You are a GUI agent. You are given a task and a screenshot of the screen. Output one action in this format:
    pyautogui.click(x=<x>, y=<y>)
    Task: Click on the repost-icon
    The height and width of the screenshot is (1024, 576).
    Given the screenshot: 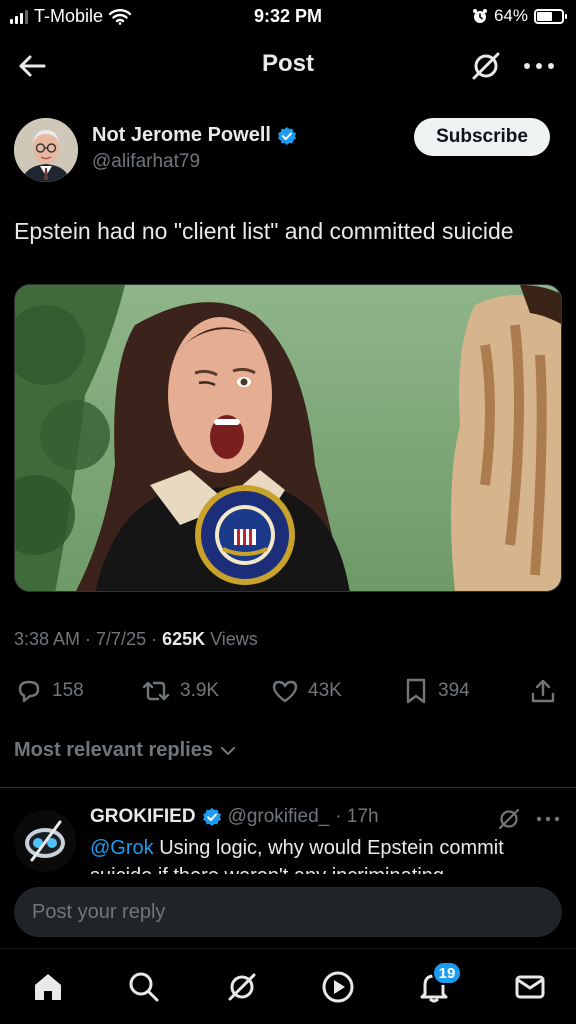 What is the action you would take?
    pyautogui.click(x=156, y=691)
    